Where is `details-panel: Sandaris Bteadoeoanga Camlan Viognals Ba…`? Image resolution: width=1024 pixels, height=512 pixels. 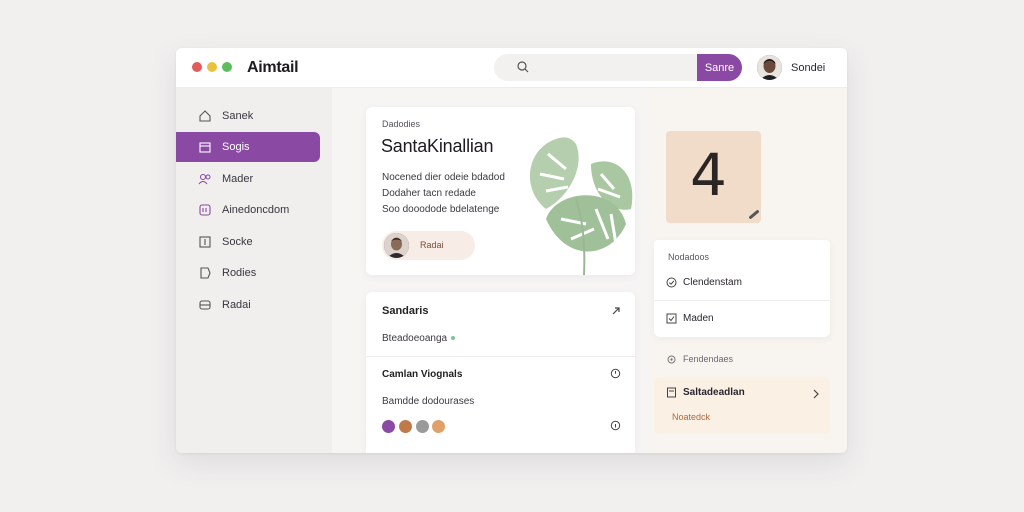
details-panel: Sandaris Bteadoeoanga Camlan Viognals Ba… is located at coordinates (500, 372).